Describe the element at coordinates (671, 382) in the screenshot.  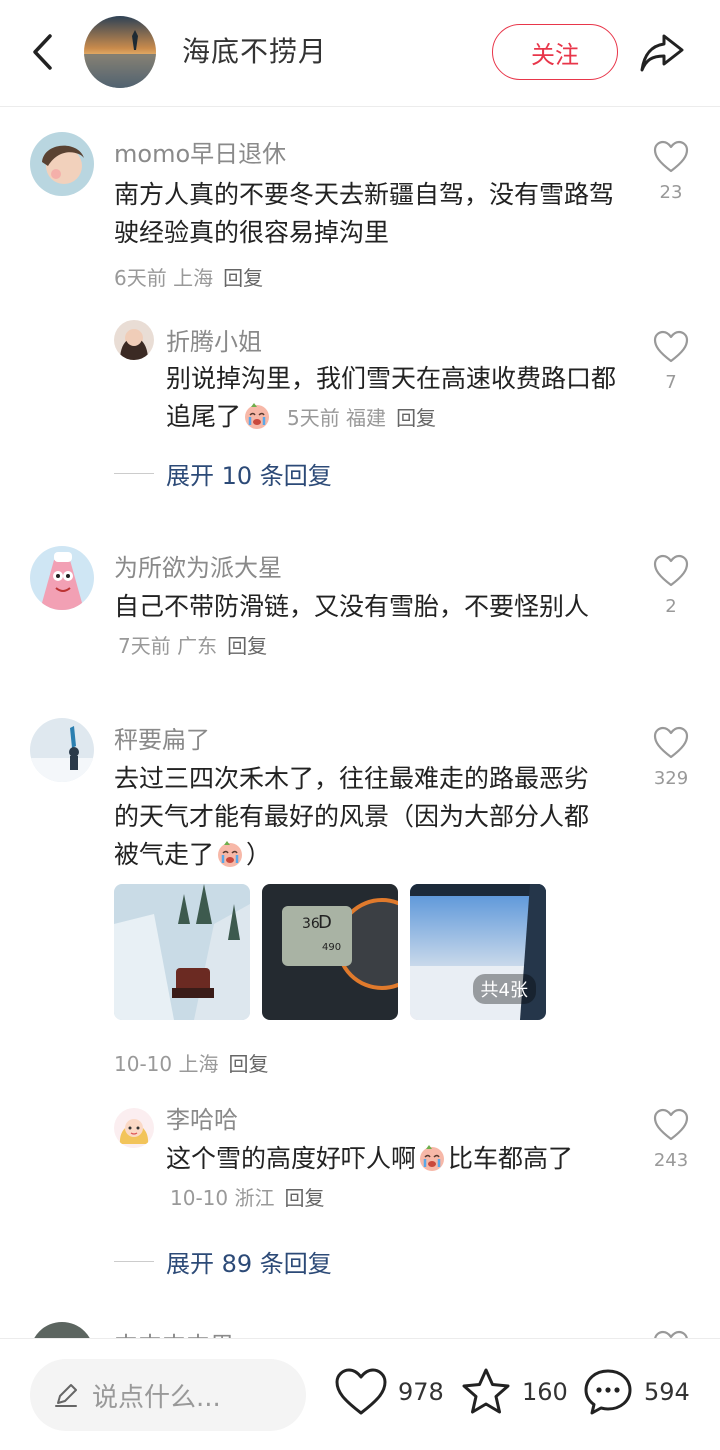
I see `like-count: 7` at that location.